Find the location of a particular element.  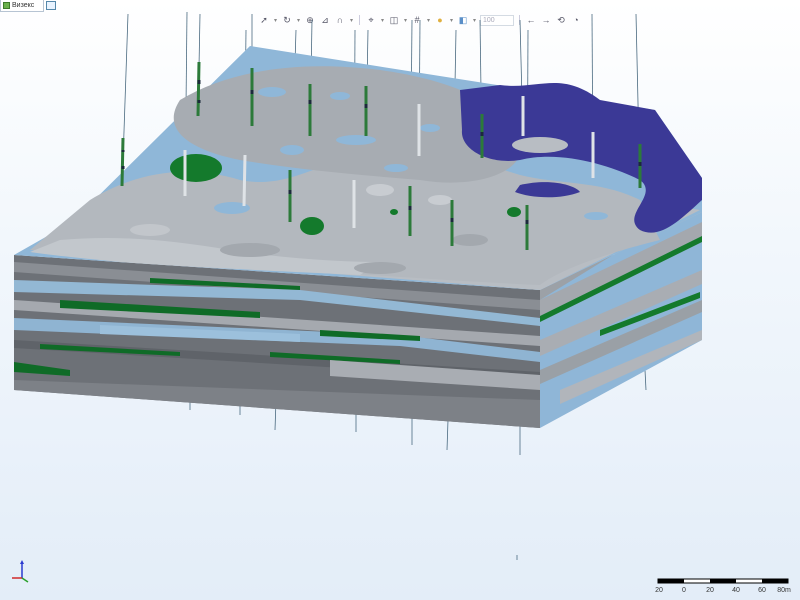

scale-bar: 20 0 20 40 60 80m is located at coordinates (723, 586).